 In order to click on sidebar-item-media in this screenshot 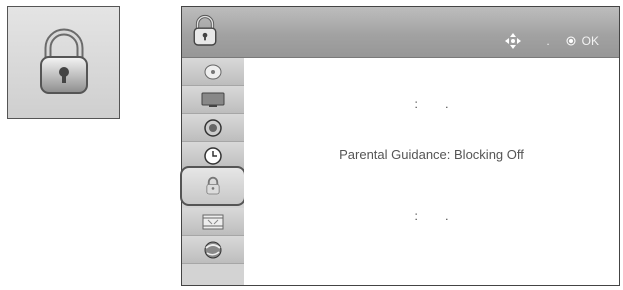, I will do `click(213, 222)`.